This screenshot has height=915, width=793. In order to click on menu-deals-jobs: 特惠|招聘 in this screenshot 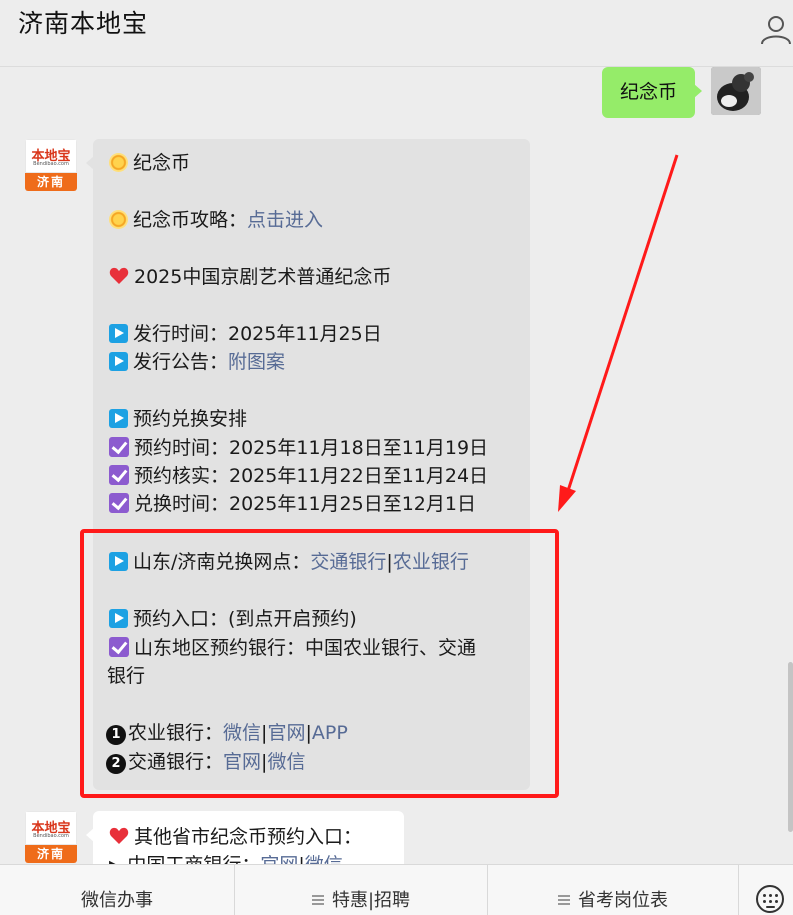, I will do `click(361, 890)`.